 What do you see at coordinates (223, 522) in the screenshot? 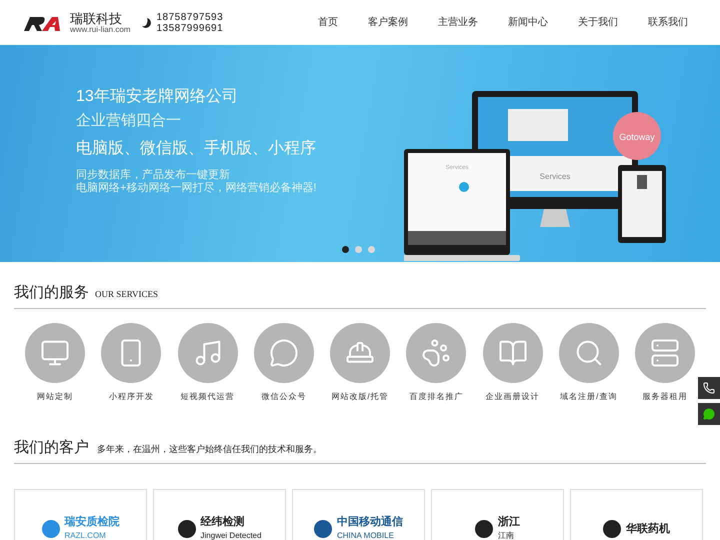
I see `client-name: 经纬检测` at bounding box center [223, 522].